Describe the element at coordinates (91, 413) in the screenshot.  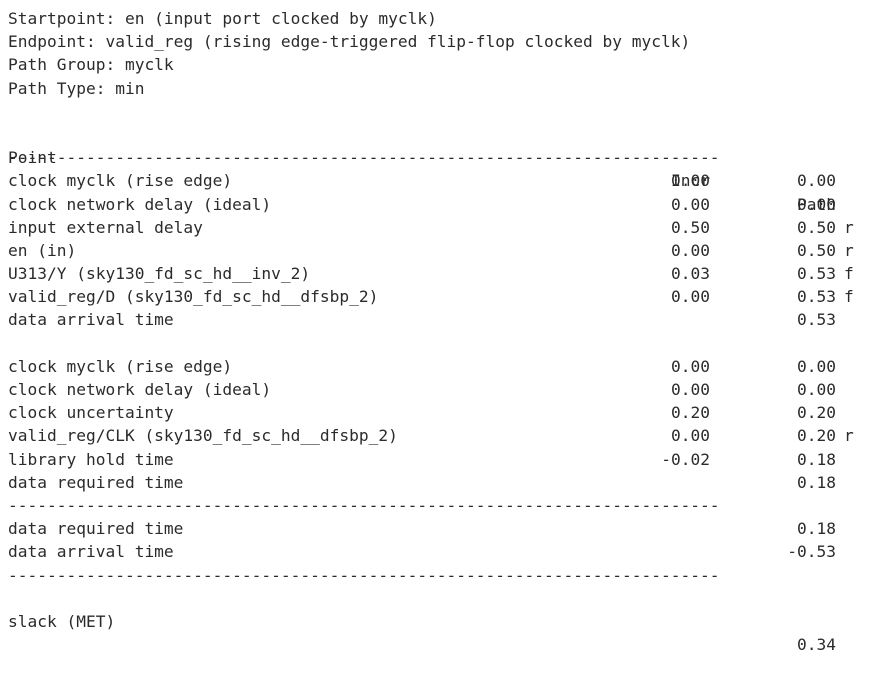
I see `row-point: clock uncertainty` at that location.